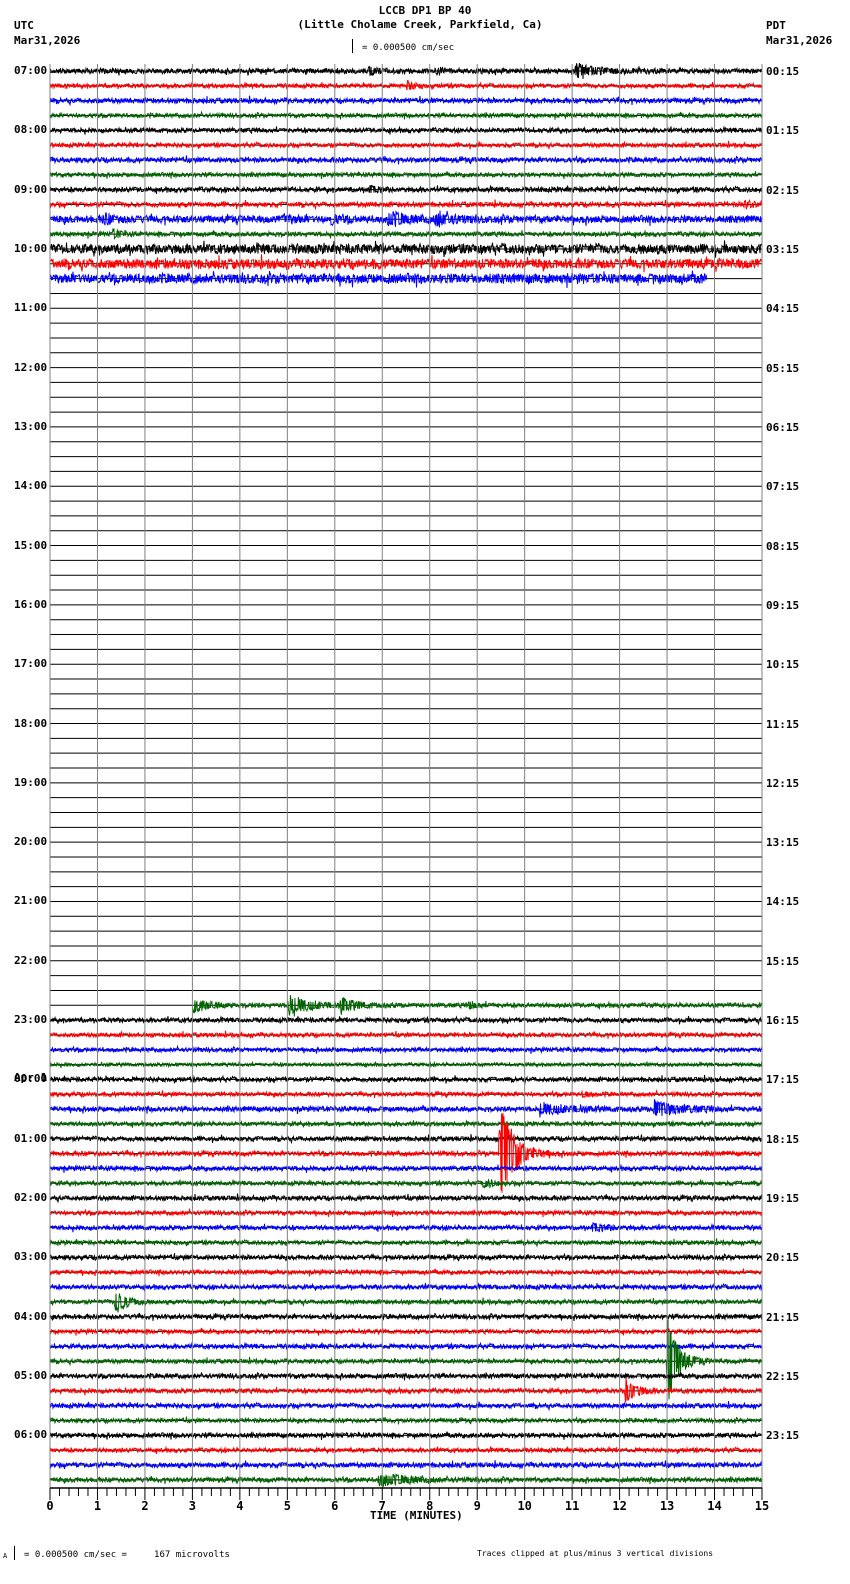 Image resolution: width=850 pixels, height=1584 pixels. I want to click on x-tick-label: 6, so click(334, 1506).